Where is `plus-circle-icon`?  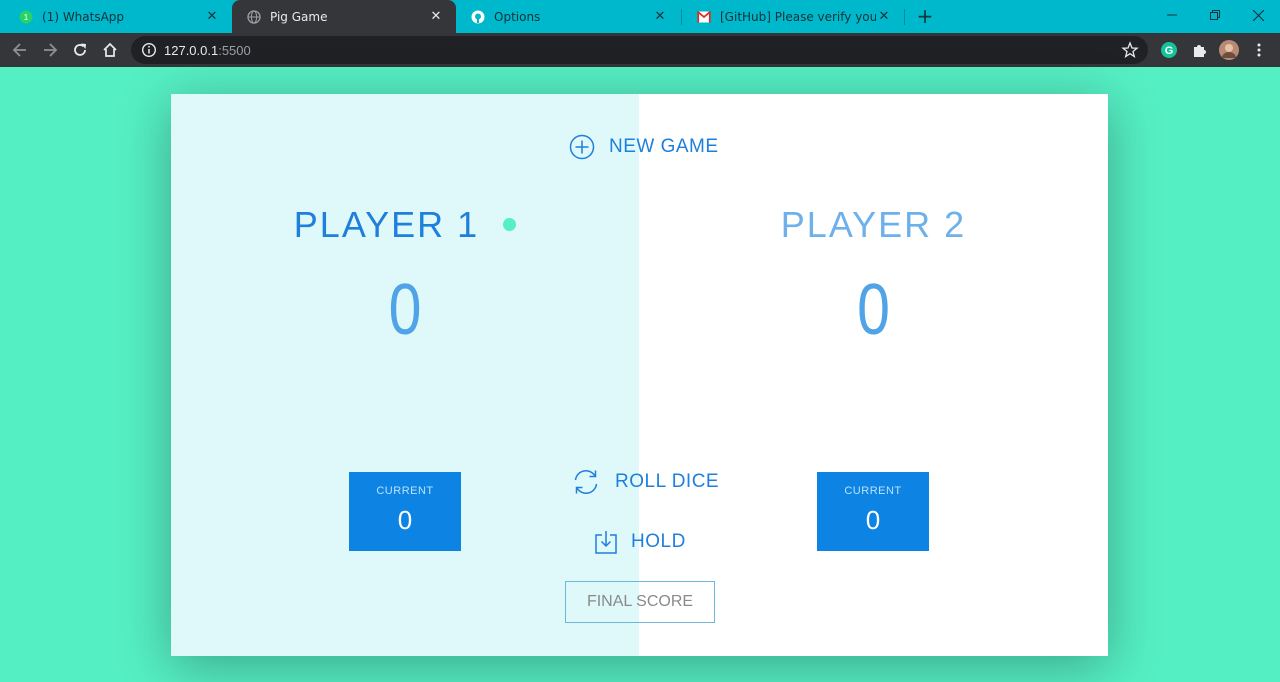 plus-circle-icon is located at coordinates (582, 147).